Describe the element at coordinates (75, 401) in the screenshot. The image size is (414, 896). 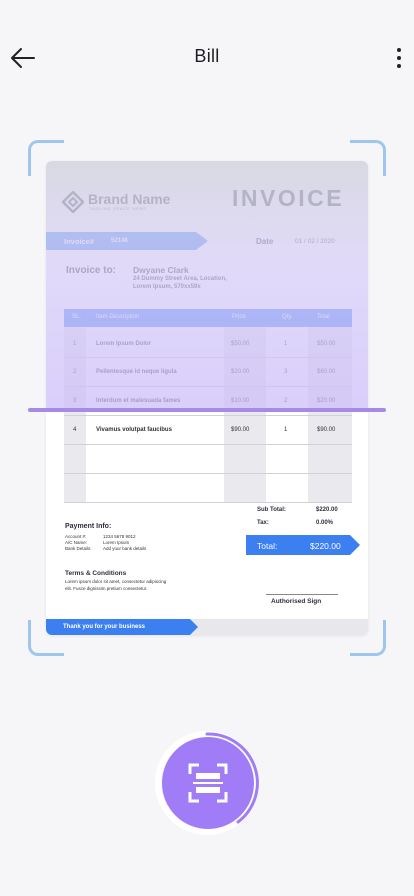
I see `table-cell-sl: 3` at that location.